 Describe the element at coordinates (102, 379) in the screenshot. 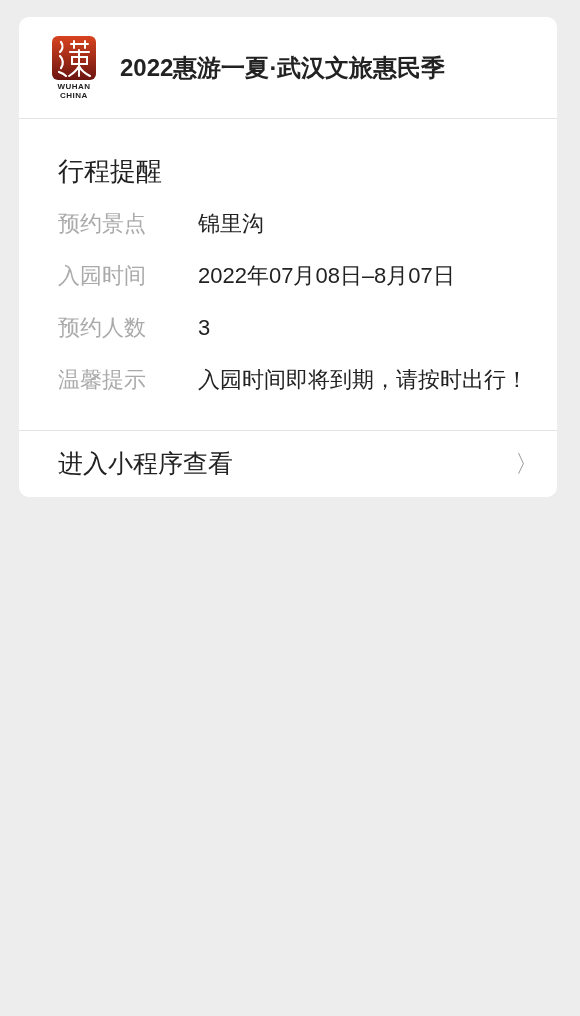

I see `detail-label: 温馨提示` at that location.